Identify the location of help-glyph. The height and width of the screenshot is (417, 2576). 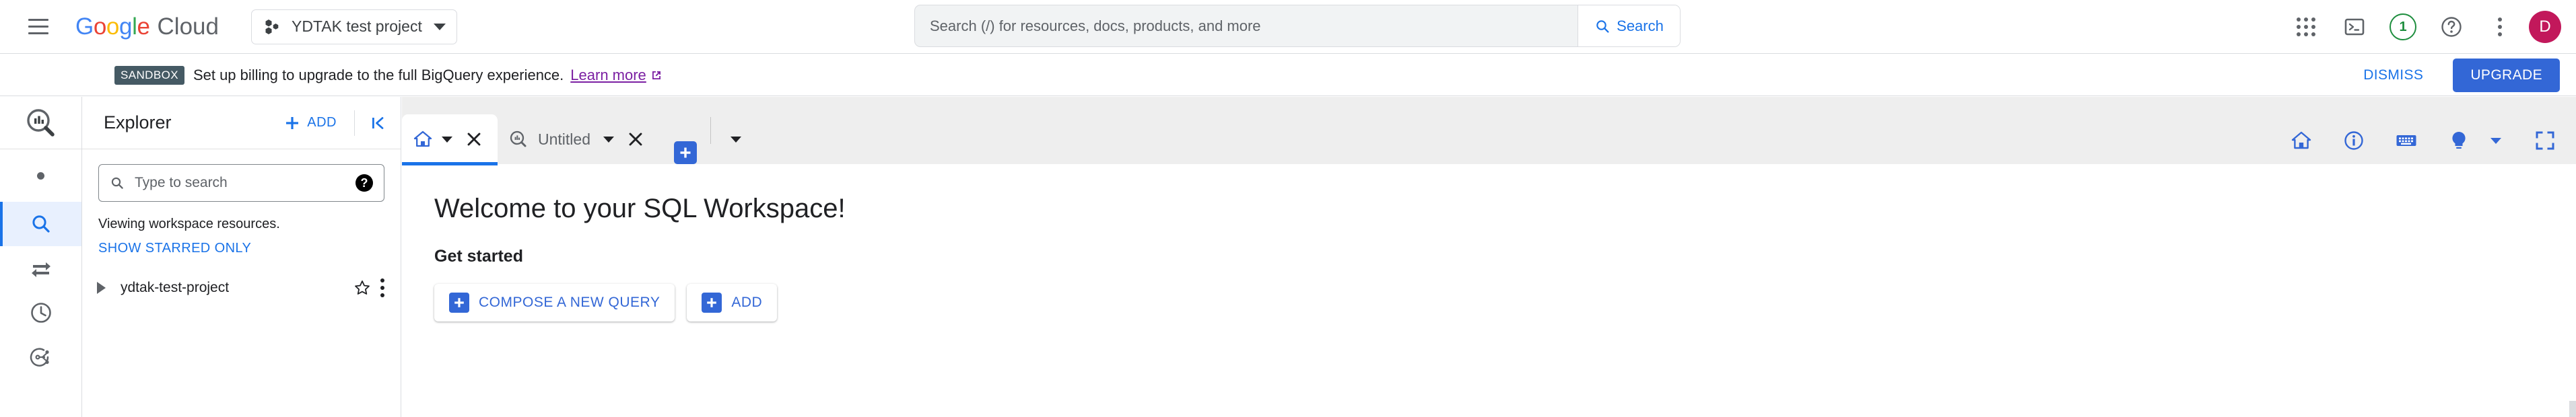
(2451, 27).